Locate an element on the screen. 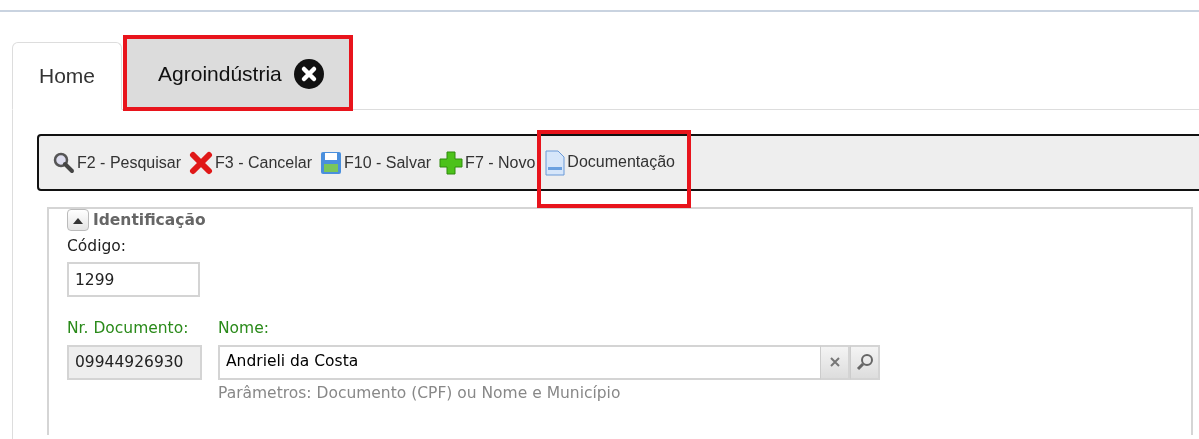 Image resolution: width=1199 pixels, height=439 pixels. clear-button is located at coordinates (835, 362).